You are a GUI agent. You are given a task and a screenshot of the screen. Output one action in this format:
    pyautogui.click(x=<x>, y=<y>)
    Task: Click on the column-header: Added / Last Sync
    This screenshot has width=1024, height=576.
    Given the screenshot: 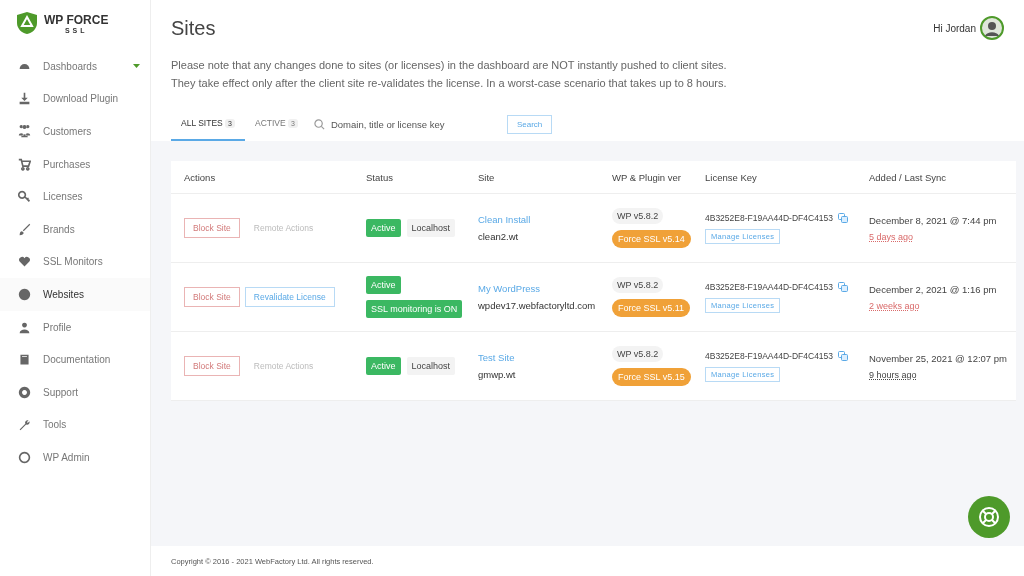 What is the action you would take?
    pyautogui.click(x=908, y=177)
    